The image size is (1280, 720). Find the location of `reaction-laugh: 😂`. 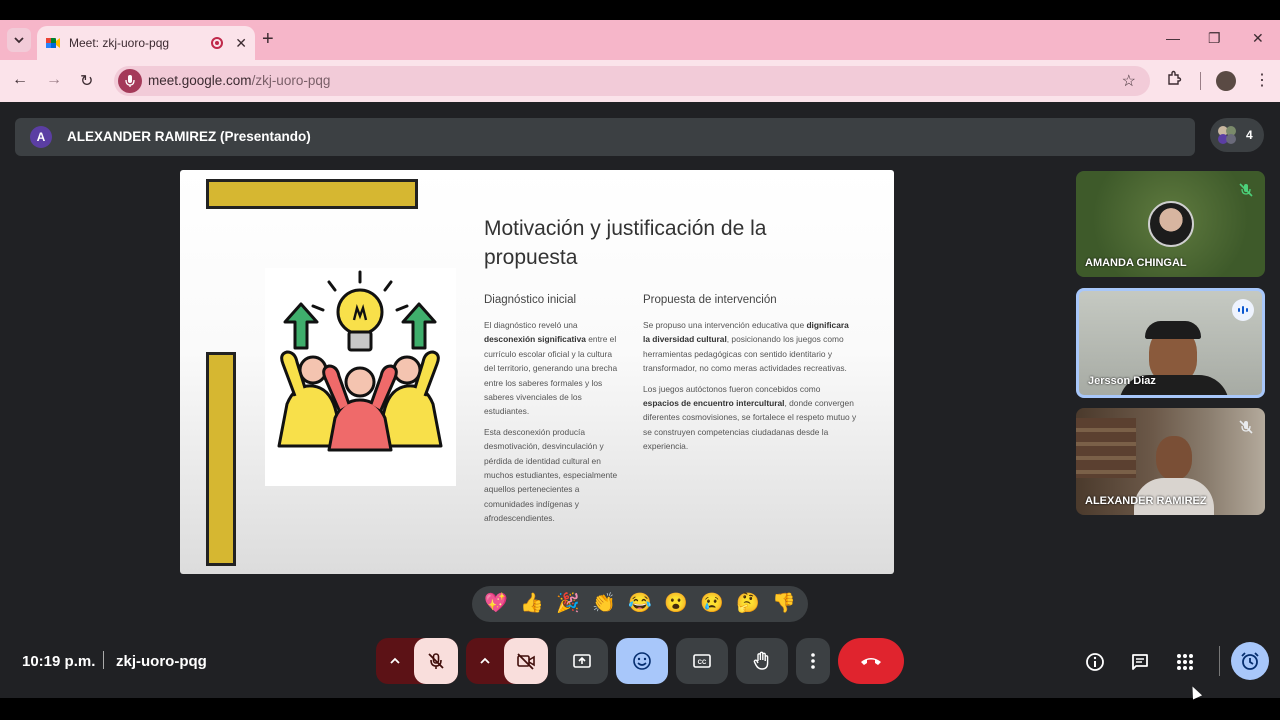

reaction-laugh: 😂 is located at coordinates (640, 604).